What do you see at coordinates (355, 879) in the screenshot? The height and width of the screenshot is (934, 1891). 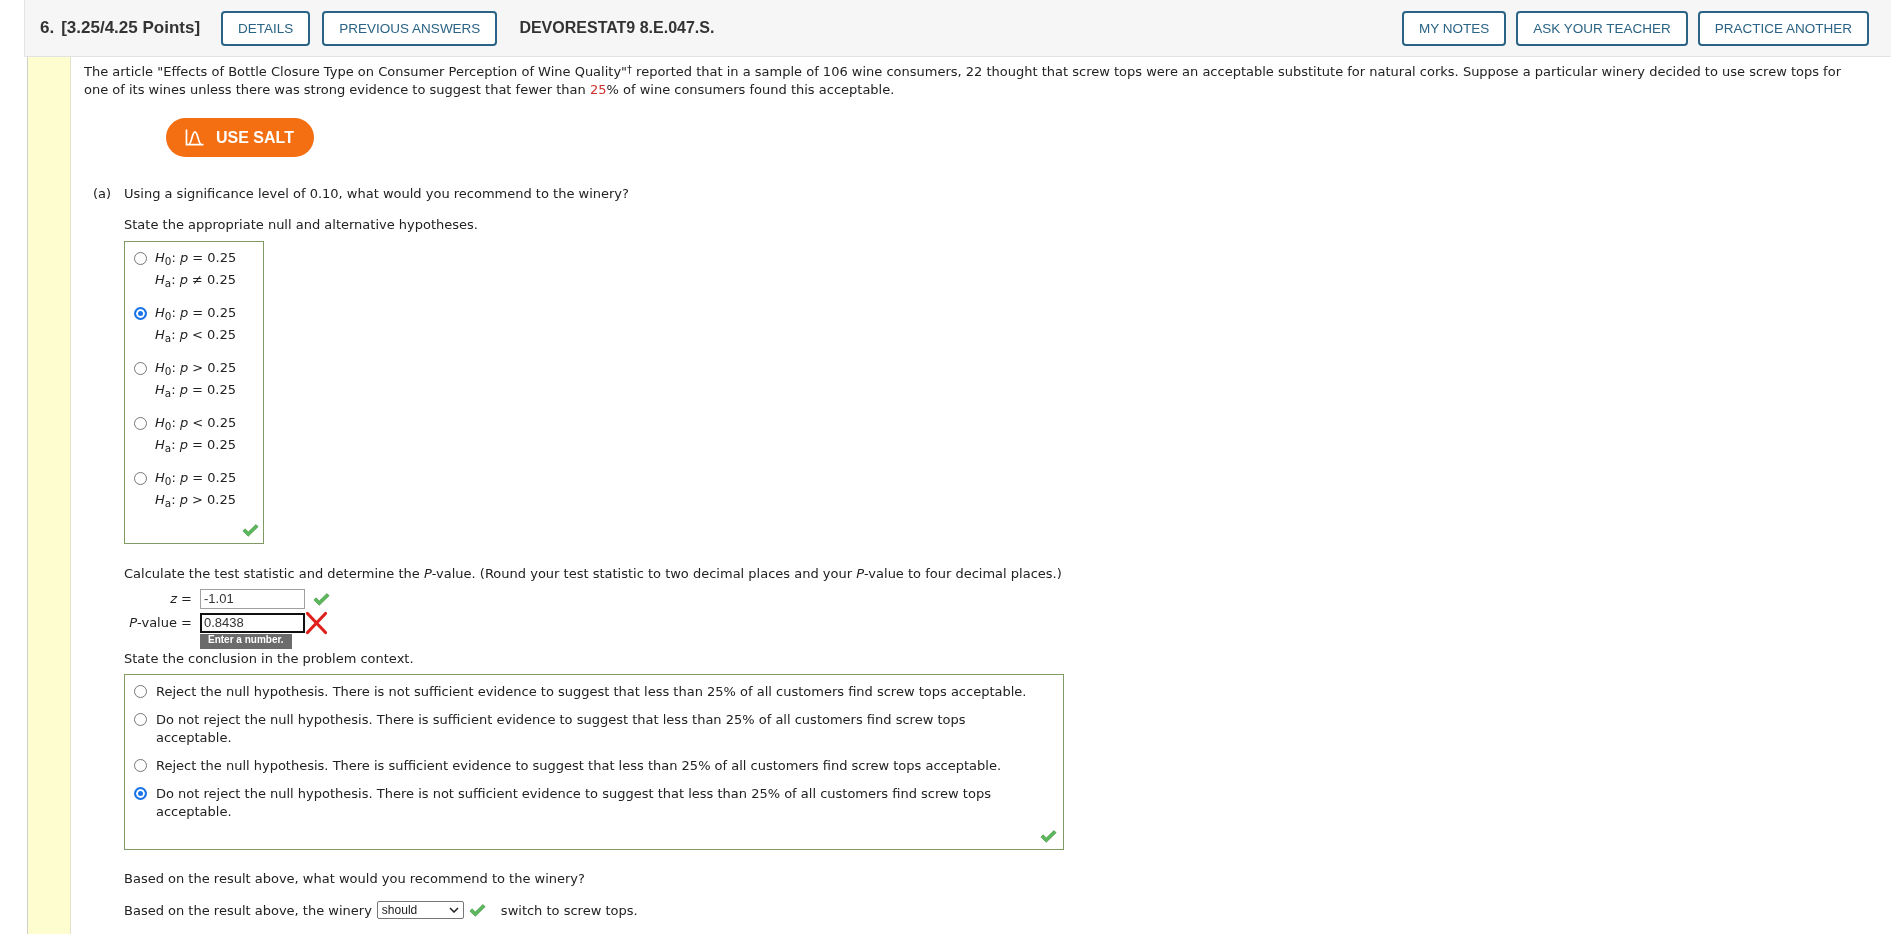 I see `question-text: Based on the result above, what would you recommend to the winery?` at bounding box center [355, 879].